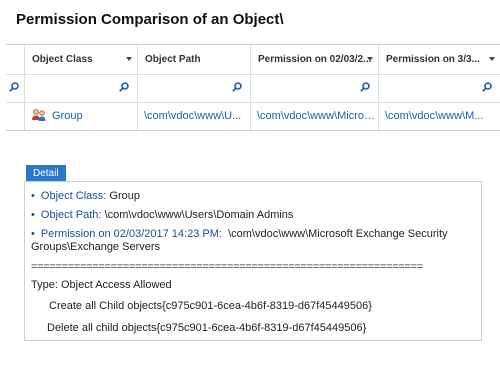  What do you see at coordinates (194, 88) in the screenshot?
I see `filter-object-path` at bounding box center [194, 88].